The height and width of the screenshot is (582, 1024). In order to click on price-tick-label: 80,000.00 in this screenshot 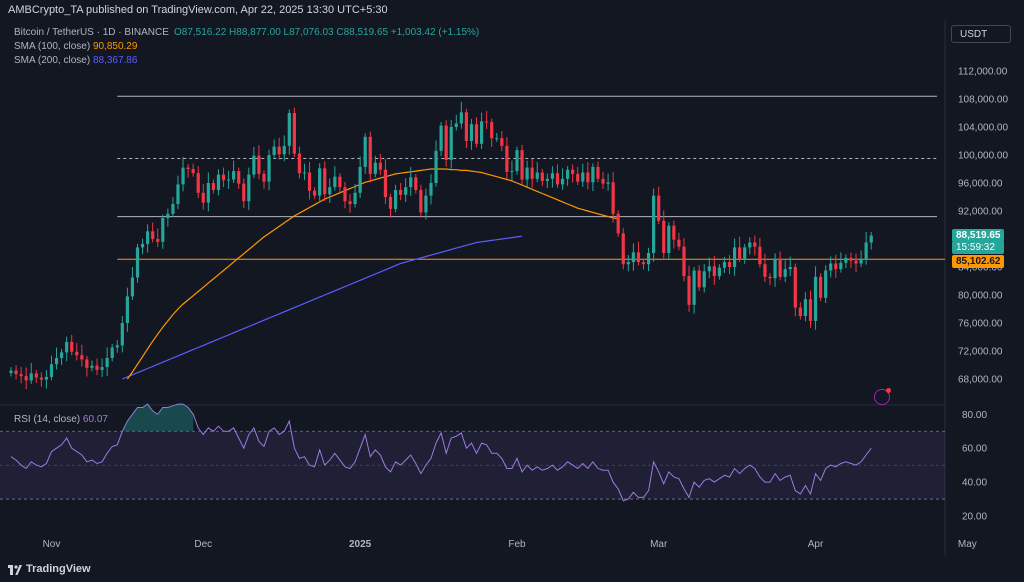, I will do `click(980, 296)`.